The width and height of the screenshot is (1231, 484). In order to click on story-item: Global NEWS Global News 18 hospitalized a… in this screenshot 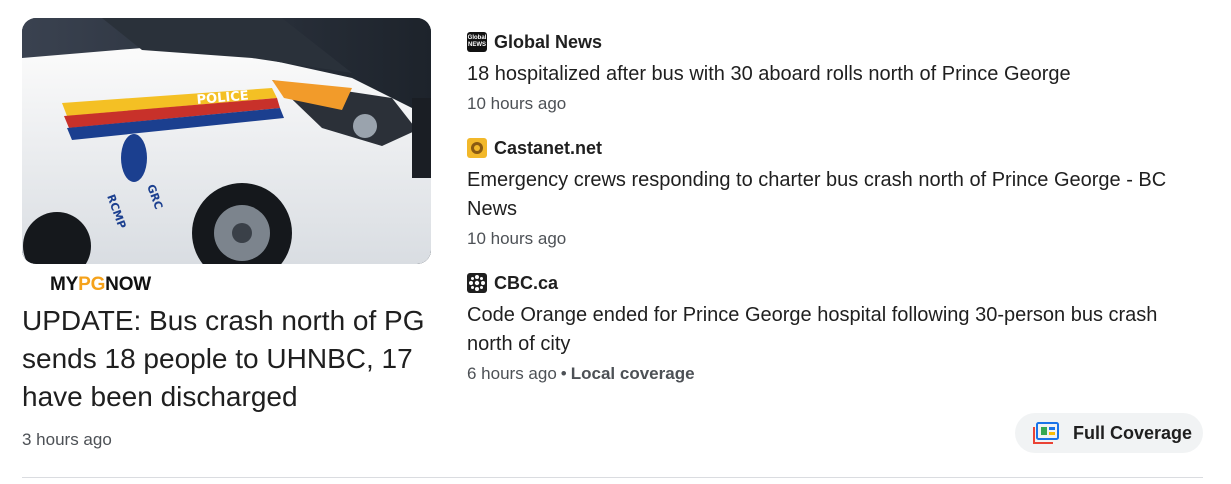, I will do `click(837, 74)`.